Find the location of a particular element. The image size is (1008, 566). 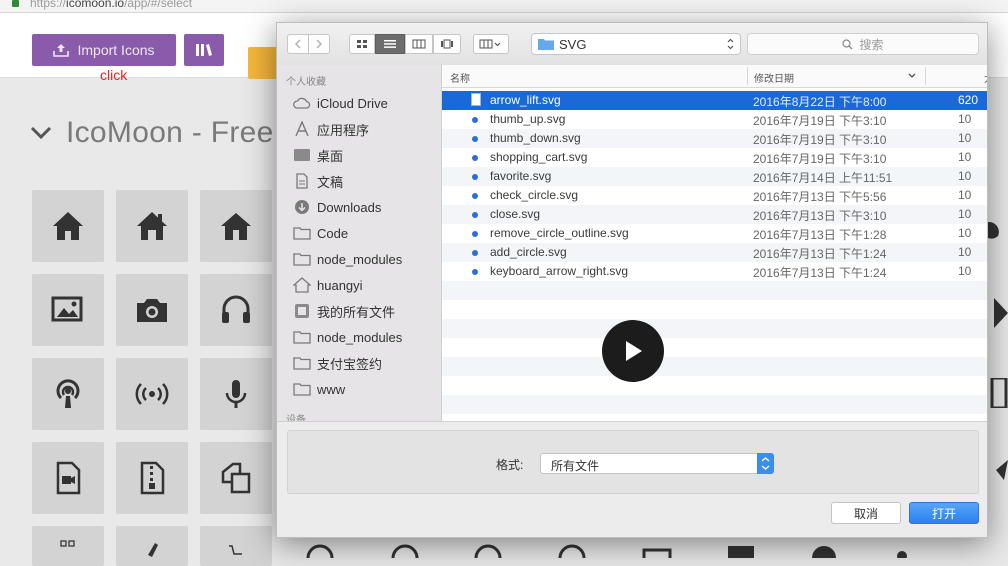

format-select: 所有文件 is located at coordinates (657, 463).